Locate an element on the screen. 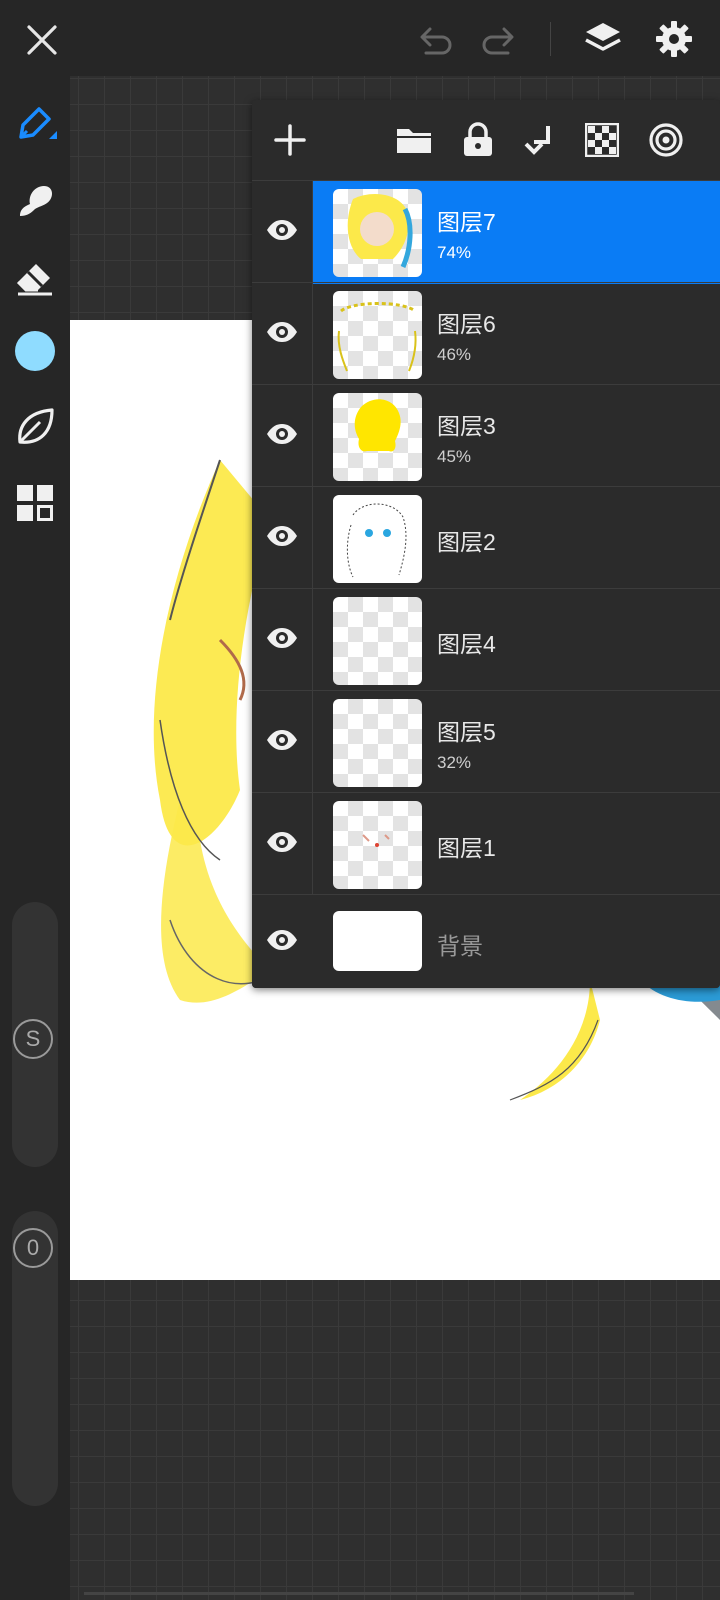 This screenshot has height=1600, width=720. layer-main: 图层5 32% is located at coordinates (516, 742).